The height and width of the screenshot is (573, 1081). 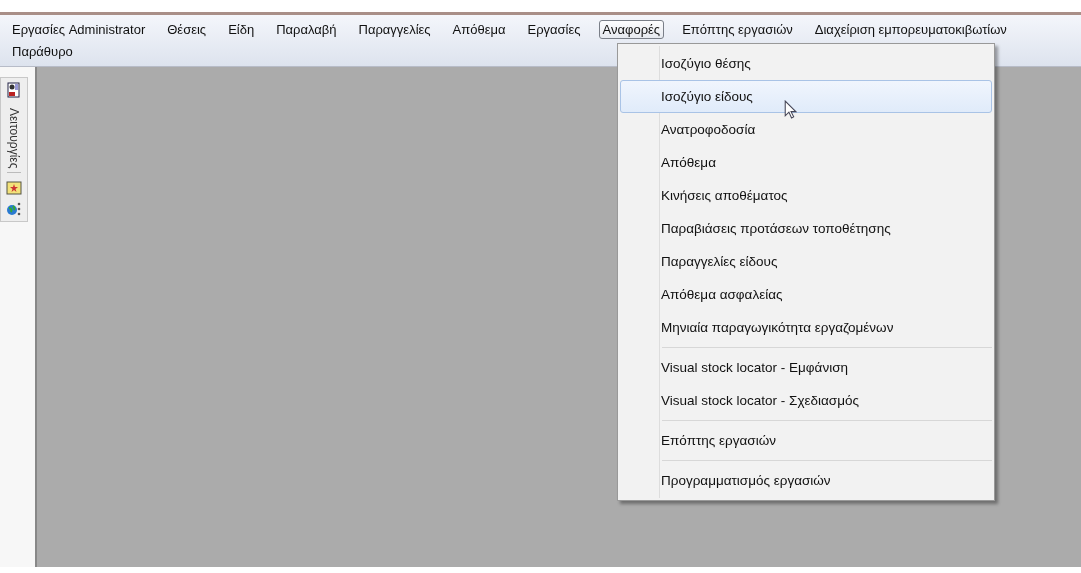 I want to click on menu-item: Εργασίες Administrator, so click(x=79, y=29).